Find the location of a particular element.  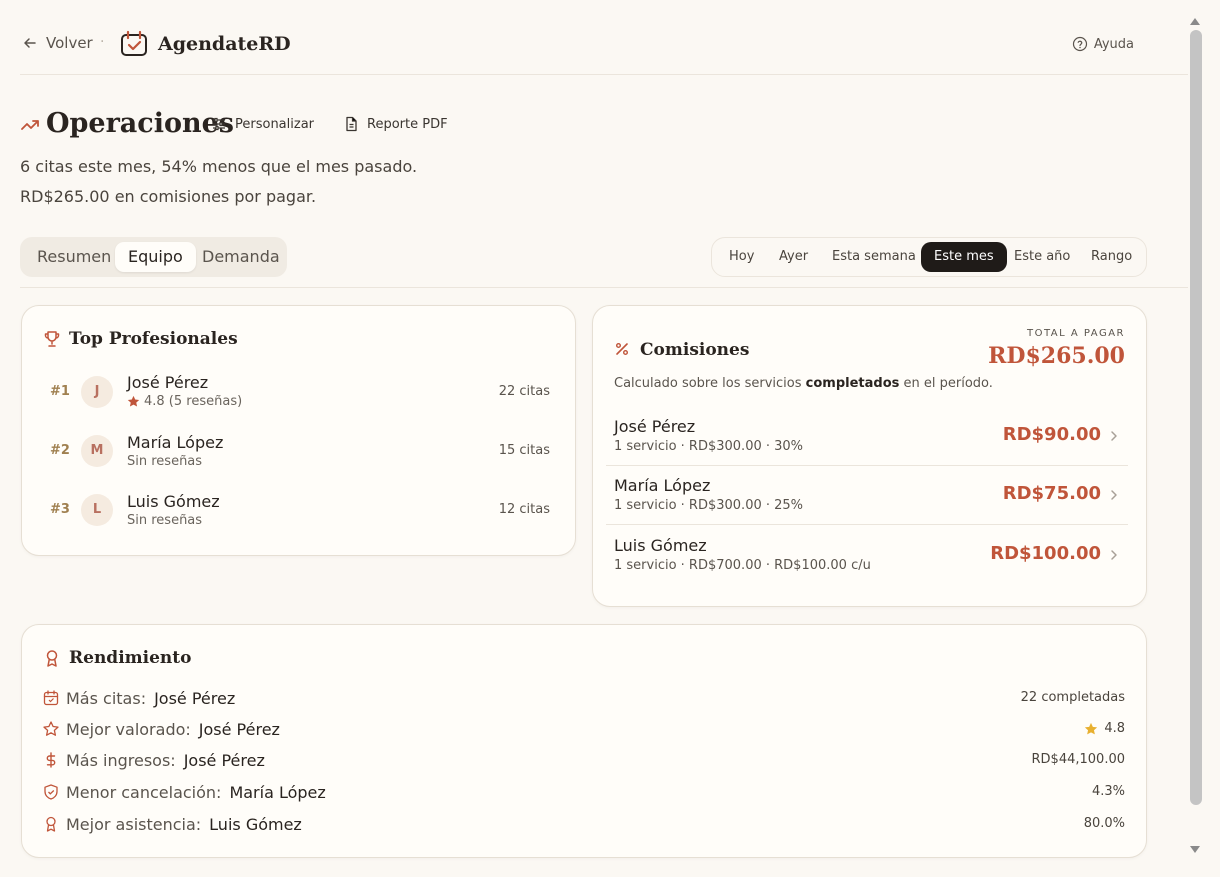

calculation-note-bold: completados is located at coordinates (852, 383).